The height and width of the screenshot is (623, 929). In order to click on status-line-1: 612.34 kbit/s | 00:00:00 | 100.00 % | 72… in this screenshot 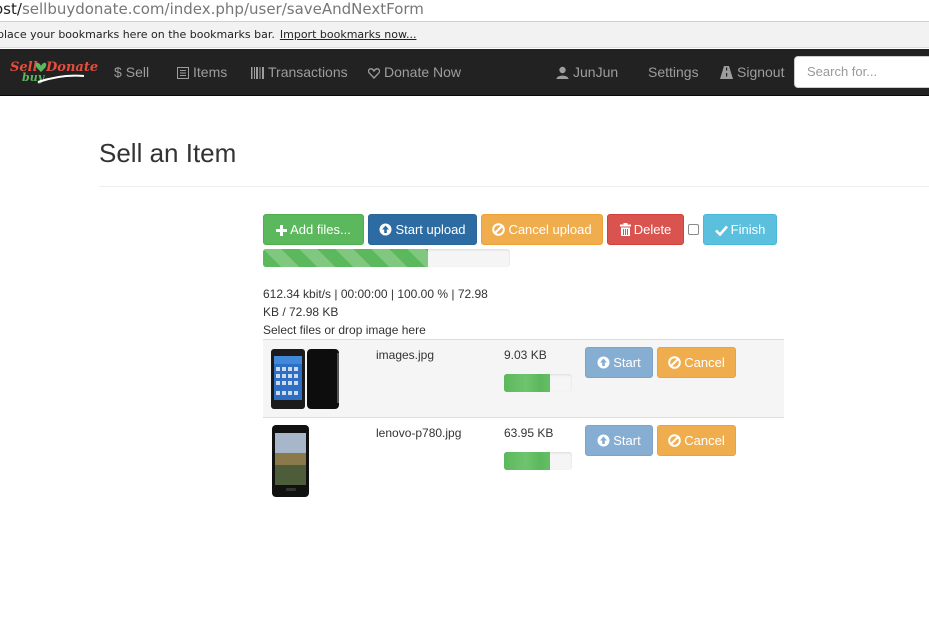, I will do `click(375, 294)`.